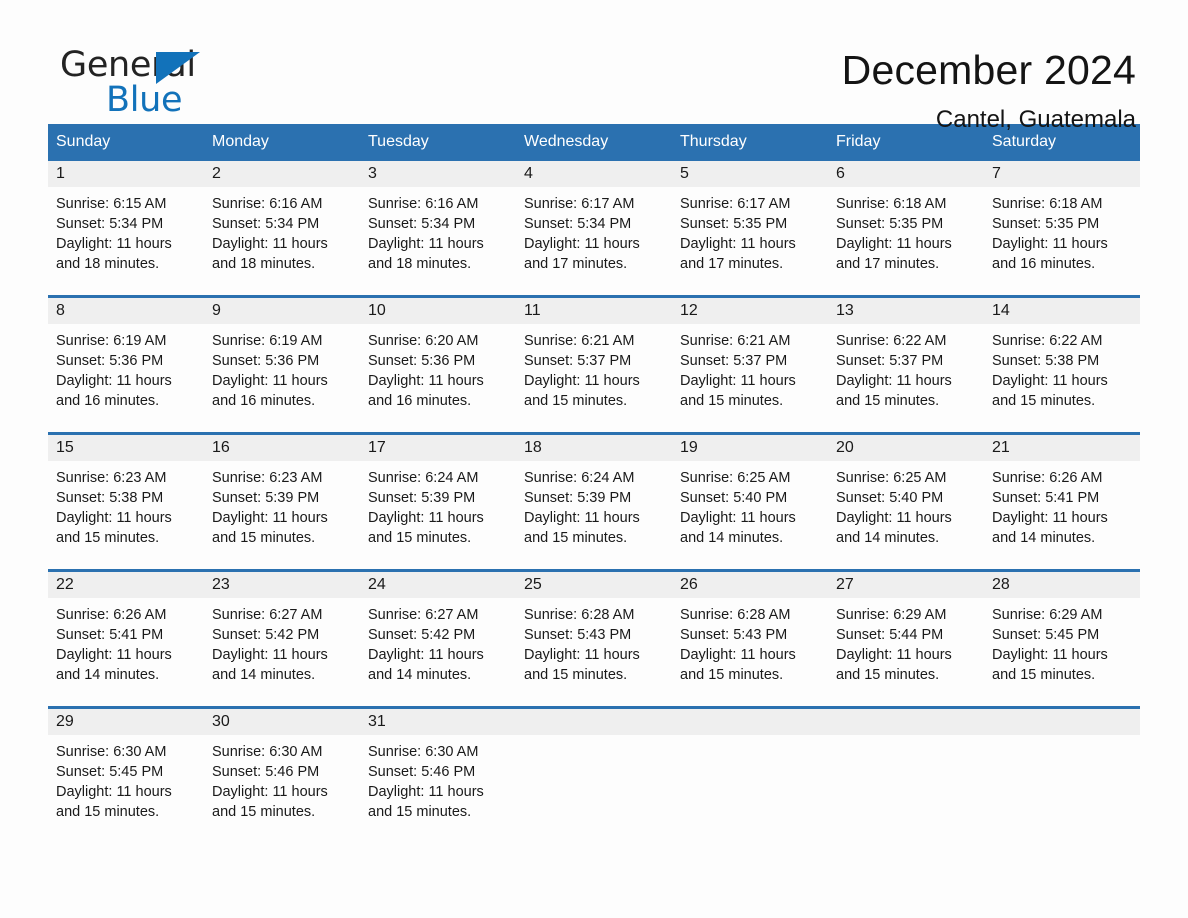 The image size is (1188, 918). What do you see at coordinates (594, 448) in the screenshot?
I see `day-number: 18` at bounding box center [594, 448].